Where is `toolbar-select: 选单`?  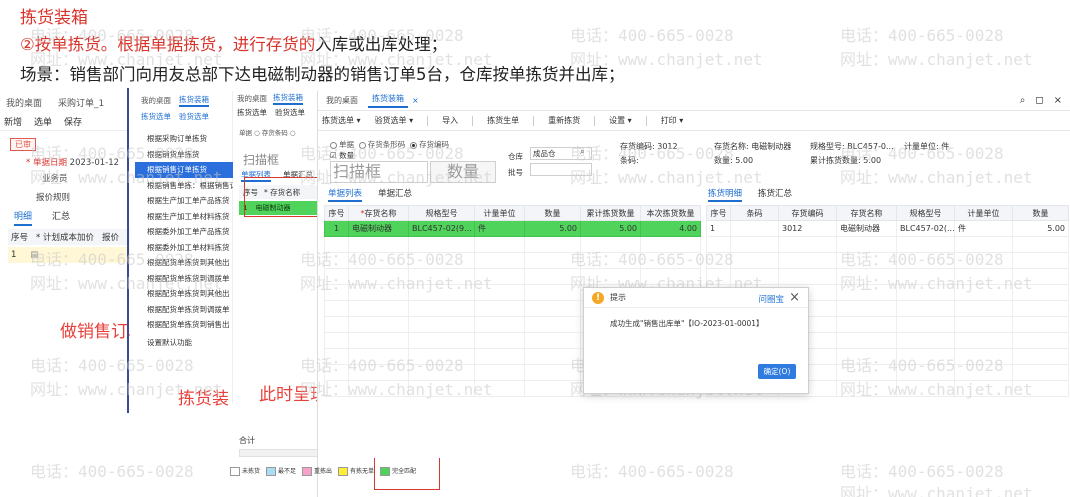 toolbar-select: 选单 is located at coordinates (43, 121).